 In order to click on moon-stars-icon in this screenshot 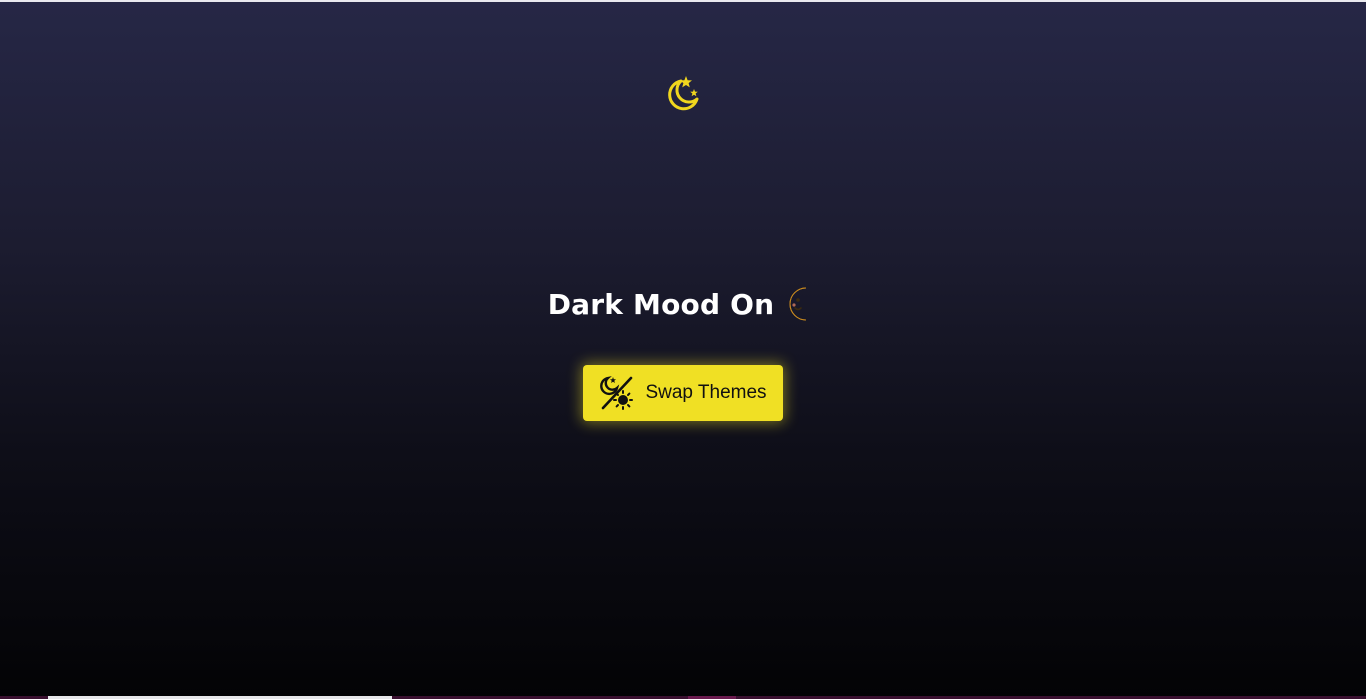, I will do `click(682, 93)`.